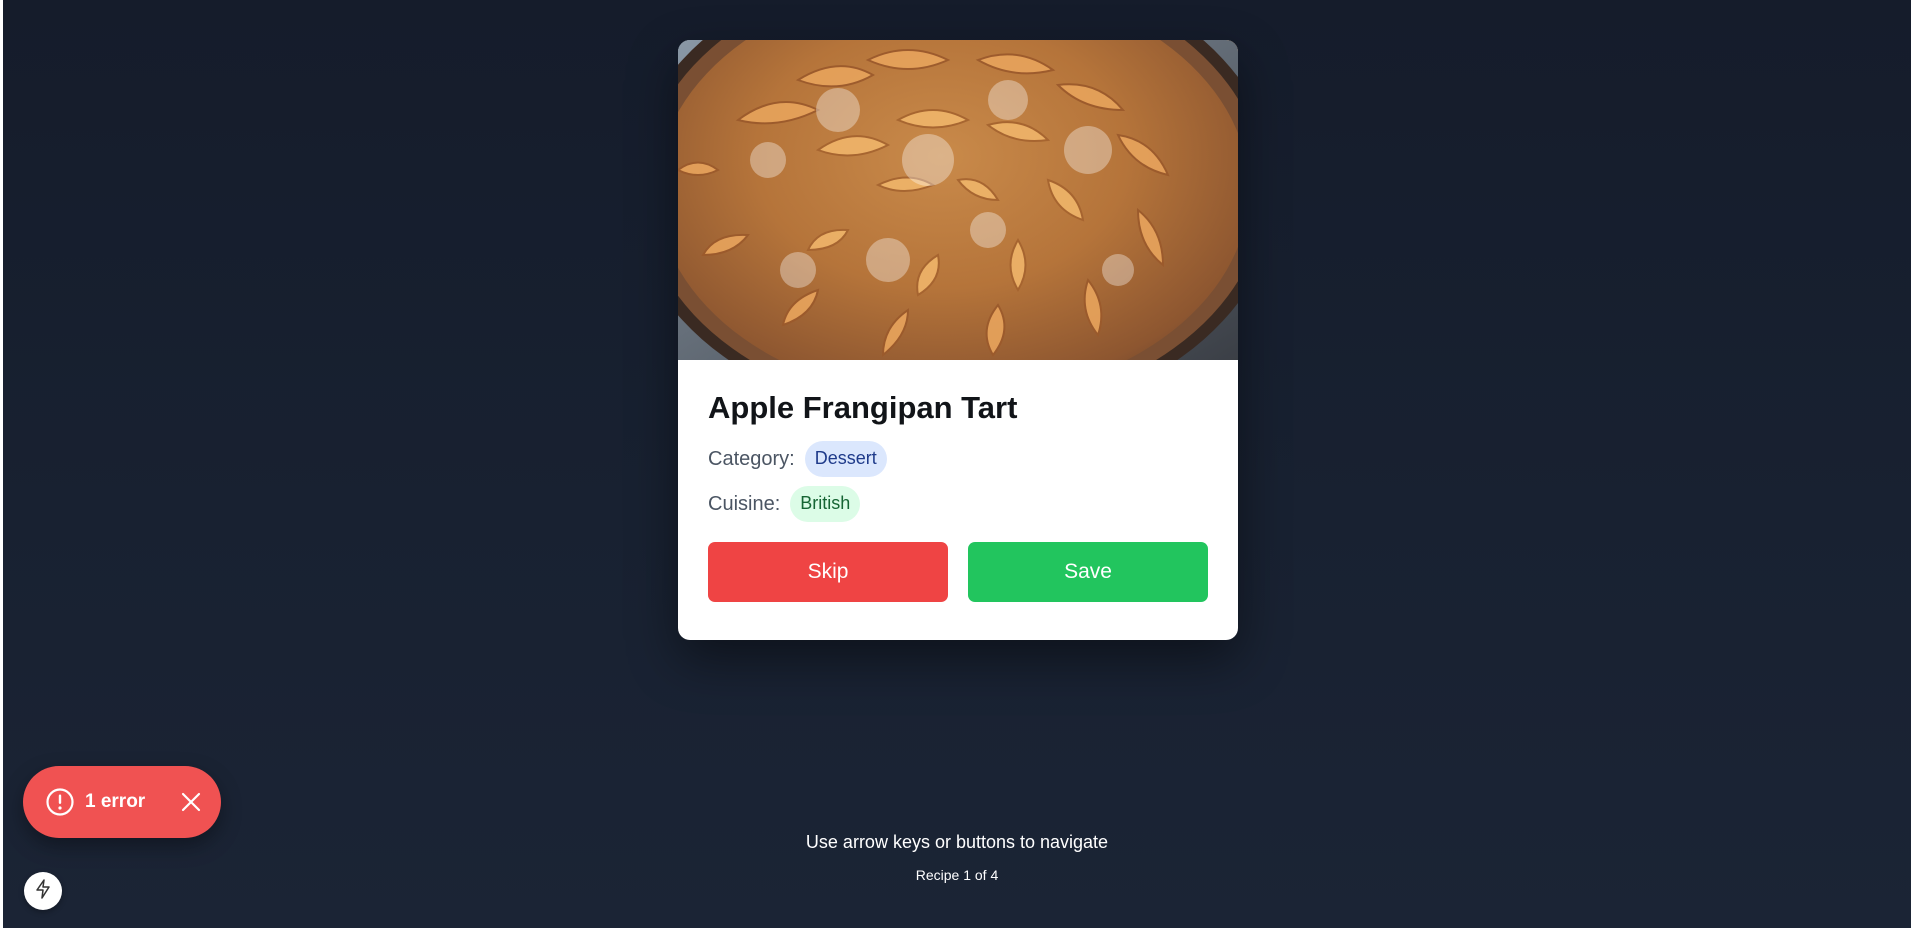 This screenshot has width=1912, height=930. I want to click on tart-illustration, so click(958, 200).